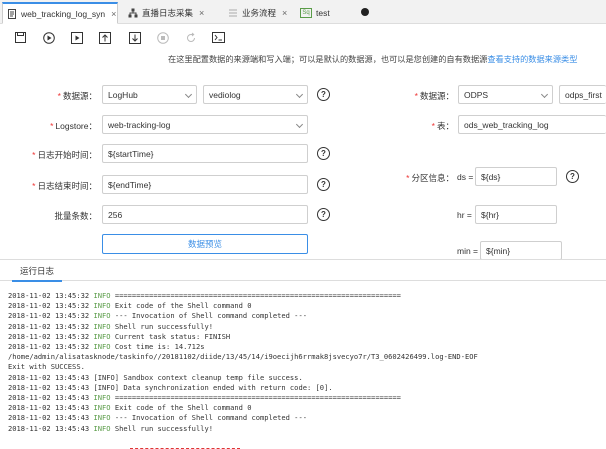 The image size is (606, 449). What do you see at coordinates (328, 59) in the screenshot?
I see `hint-text: 在这里配置数据的来源端和写入端；可以是默认的数据源，也可以是您创建的自有数据源` at bounding box center [328, 59].